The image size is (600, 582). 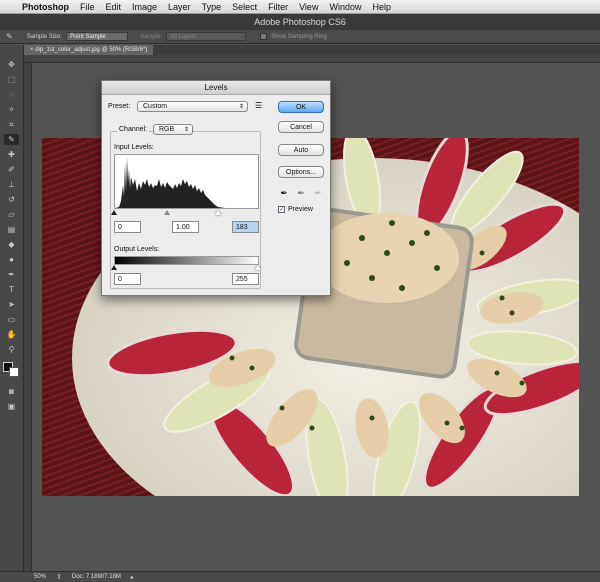 What do you see at coordinates (11, 154) in the screenshot?
I see `healing-brush-icon: ✚` at bounding box center [11, 154].